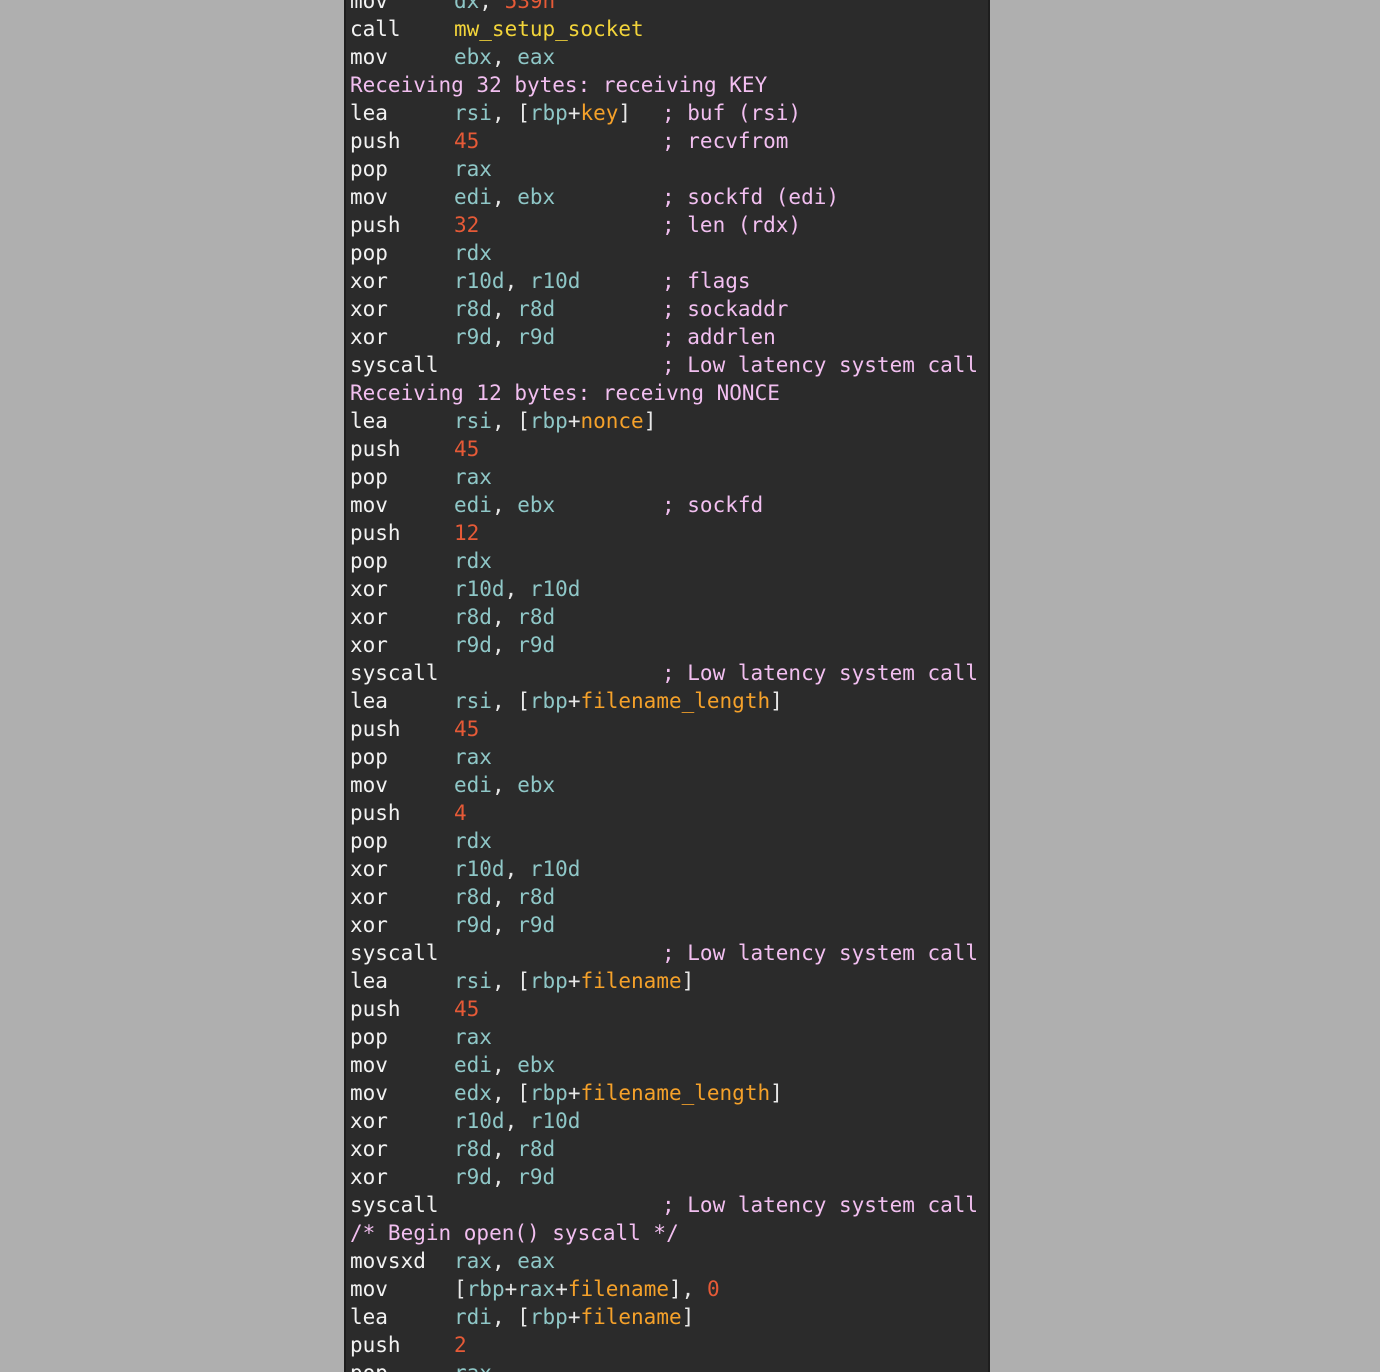 The height and width of the screenshot is (1372, 1380). I want to click on instruction-operands: r9d, r9d, so click(504, 1177).